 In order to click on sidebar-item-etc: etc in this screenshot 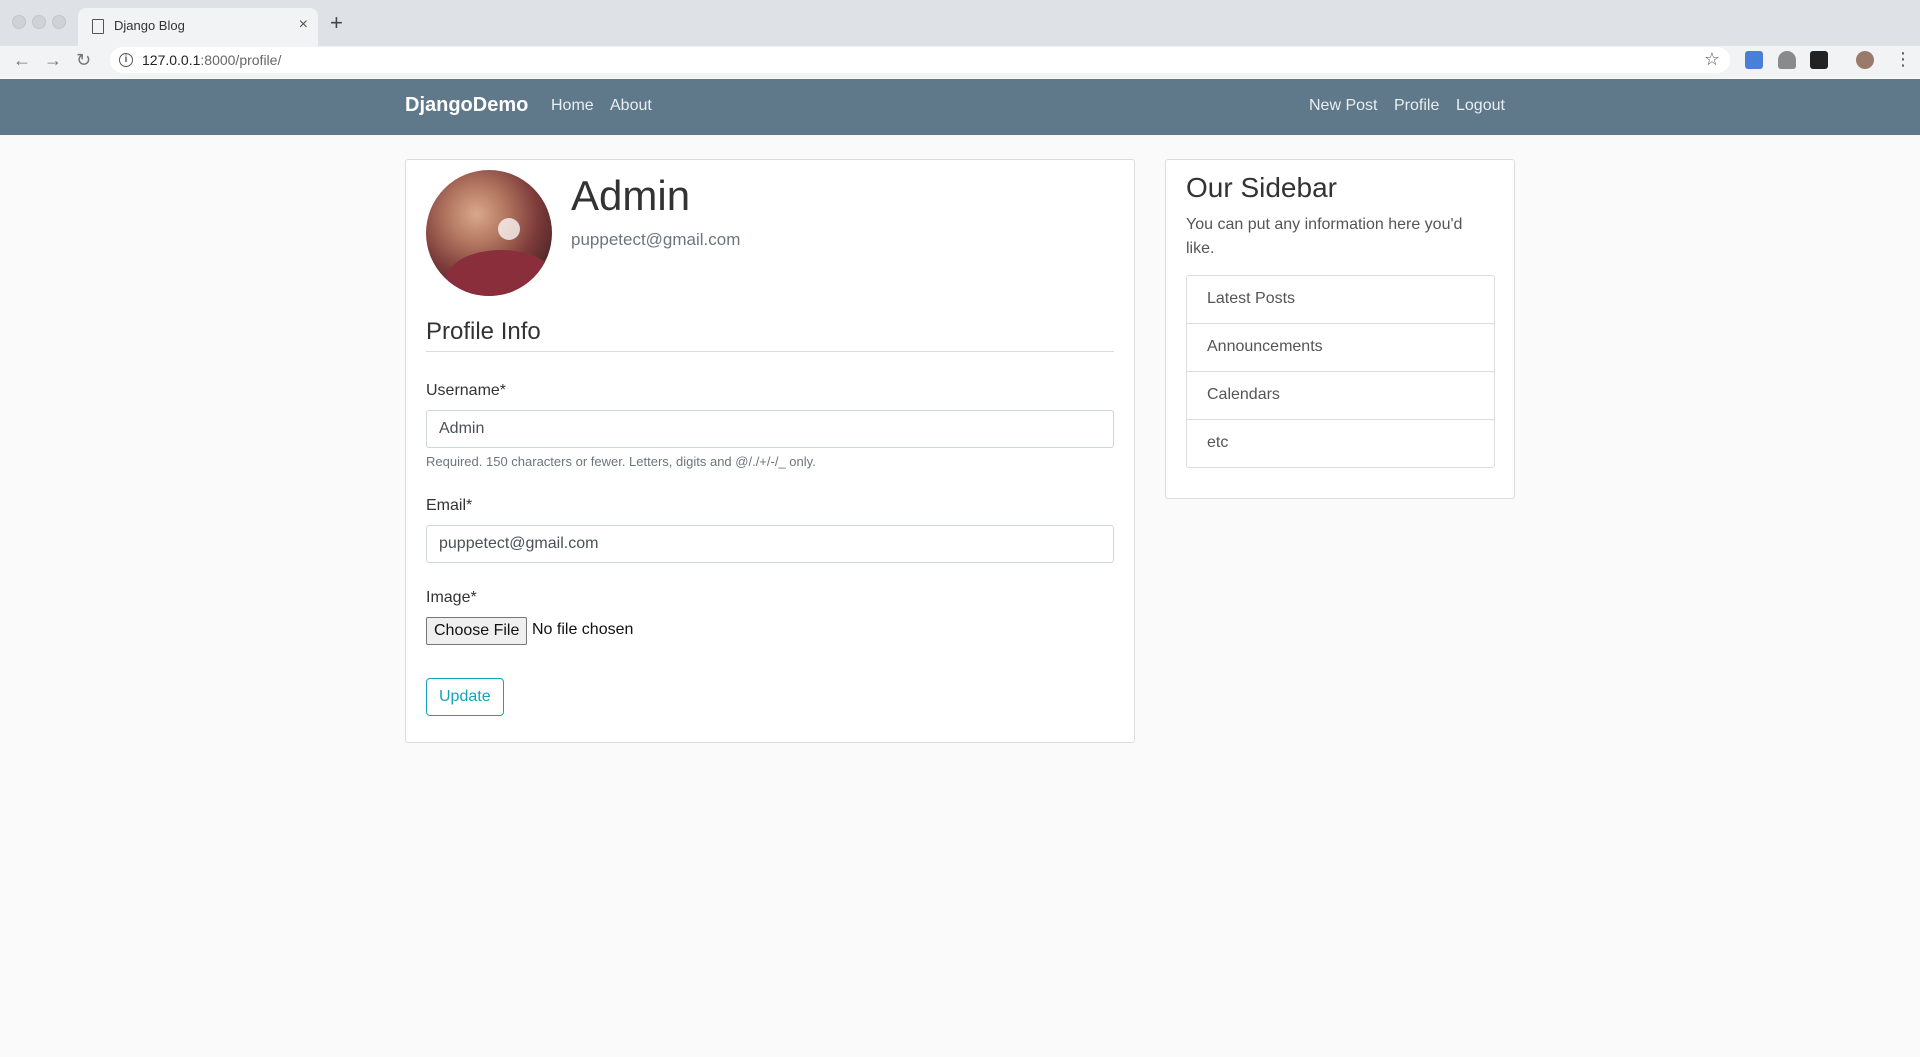, I will do `click(1340, 443)`.